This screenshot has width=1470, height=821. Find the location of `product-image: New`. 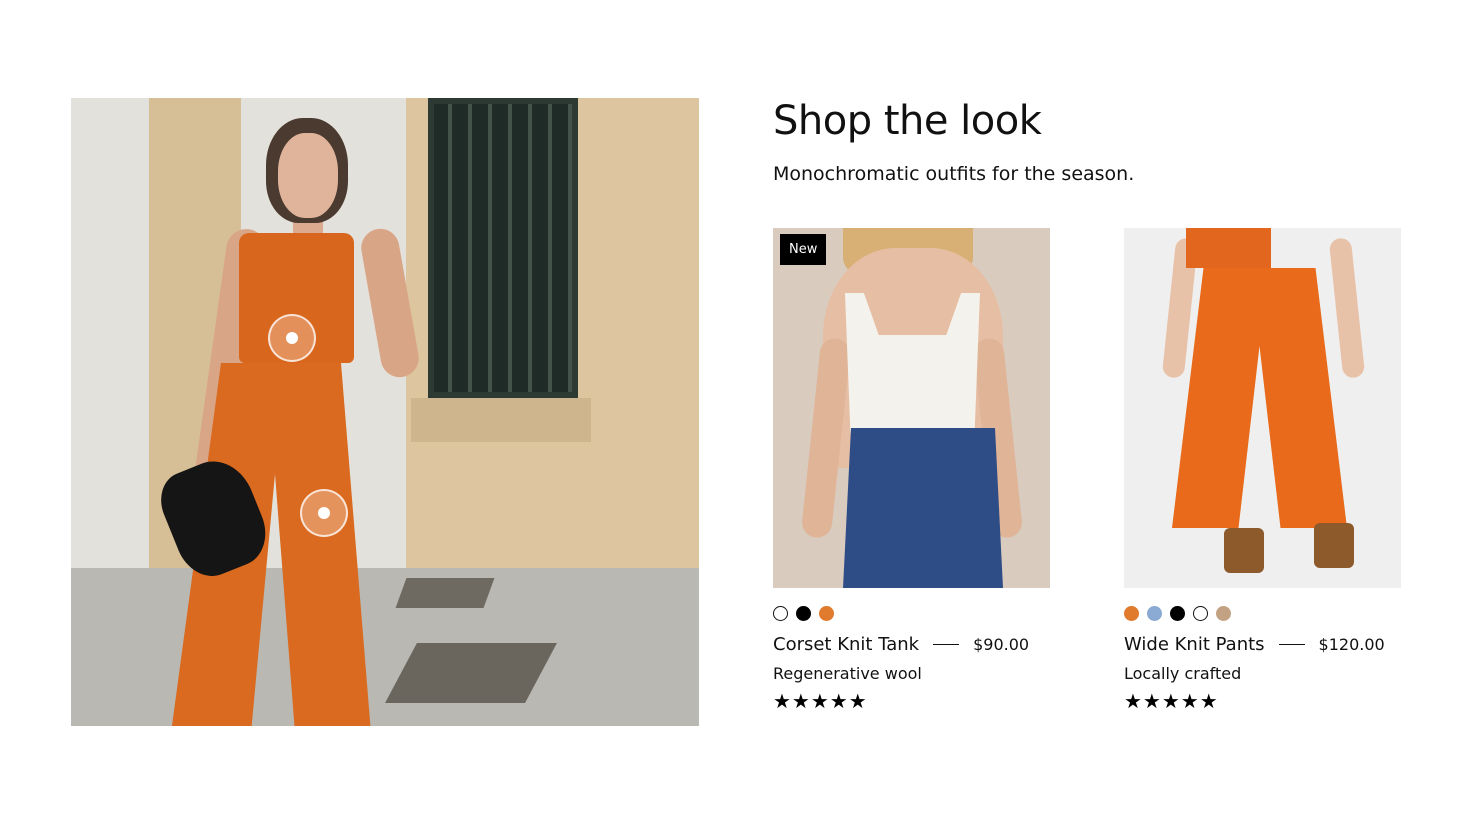

product-image: New is located at coordinates (911, 408).